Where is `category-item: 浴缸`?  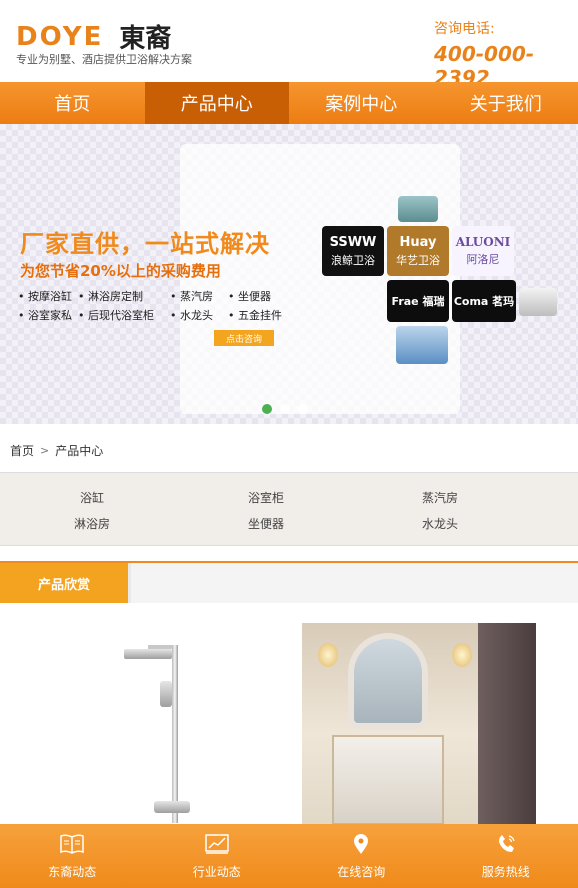
category-item: 浴缸 is located at coordinates (92, 497).